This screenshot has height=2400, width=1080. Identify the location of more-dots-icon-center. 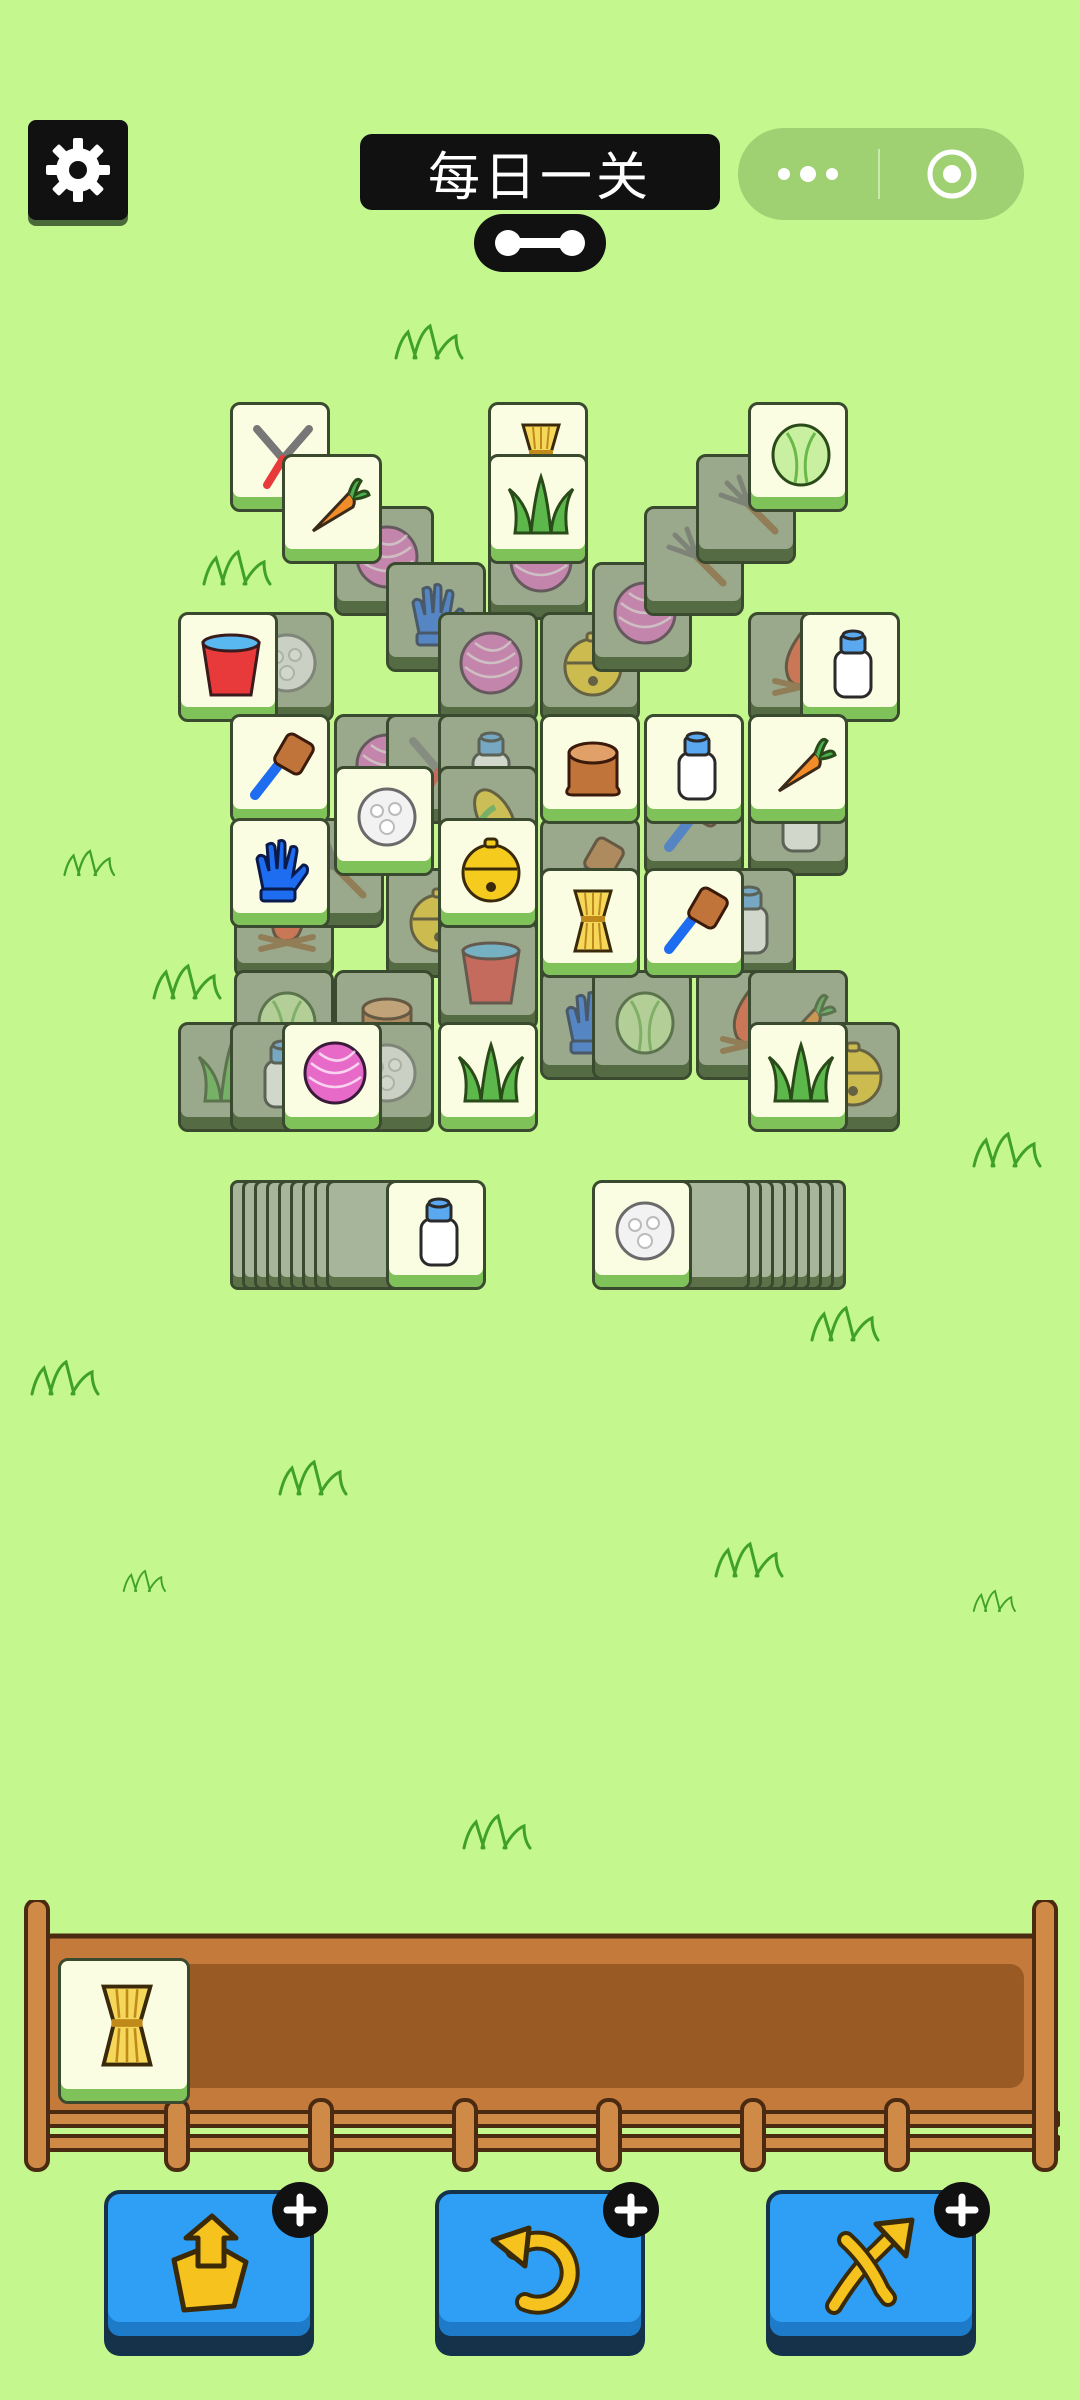
(808, 174).